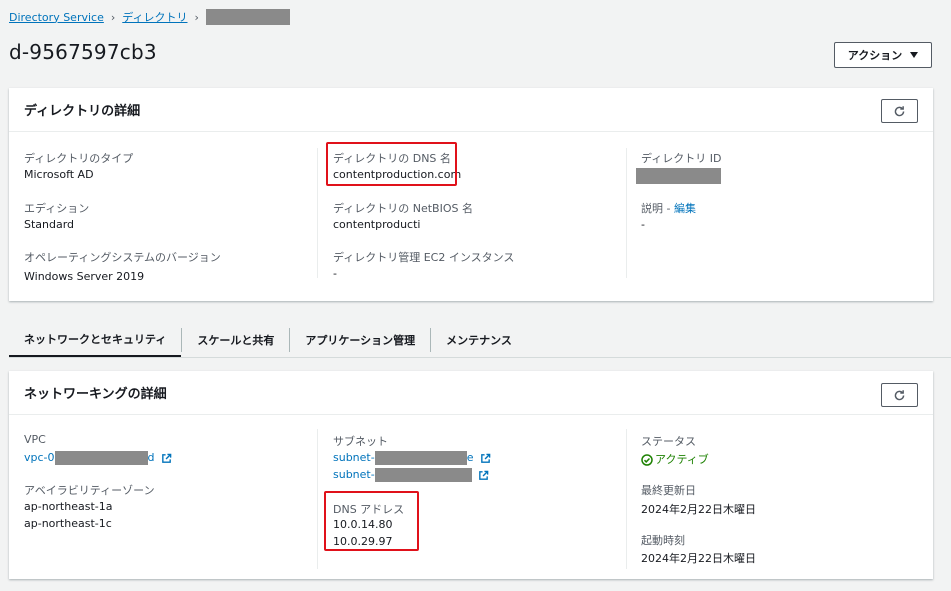  Describe the element at coordinates (68, 523) in the screenshot. I see `az-value-2: ap-northeast-1c` at that location.